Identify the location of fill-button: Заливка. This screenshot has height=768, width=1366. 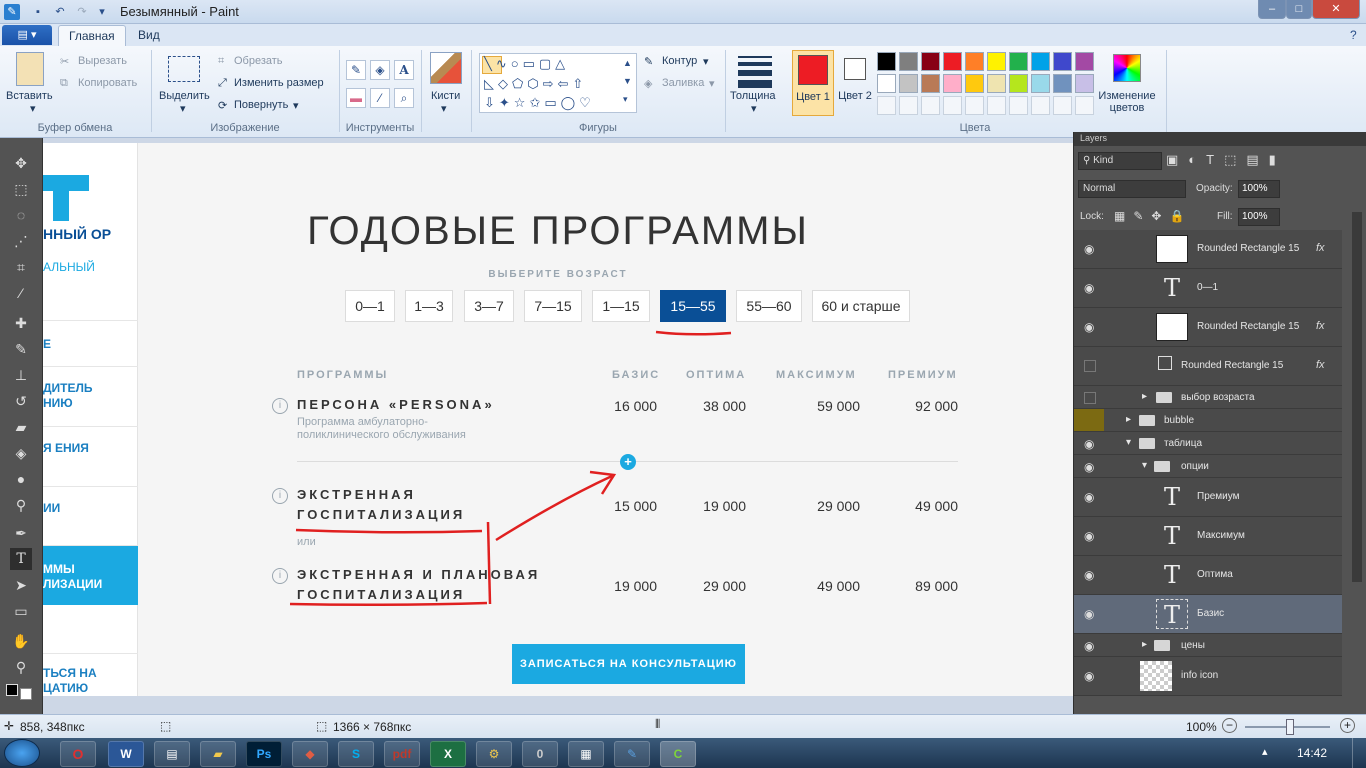
(683, 83).